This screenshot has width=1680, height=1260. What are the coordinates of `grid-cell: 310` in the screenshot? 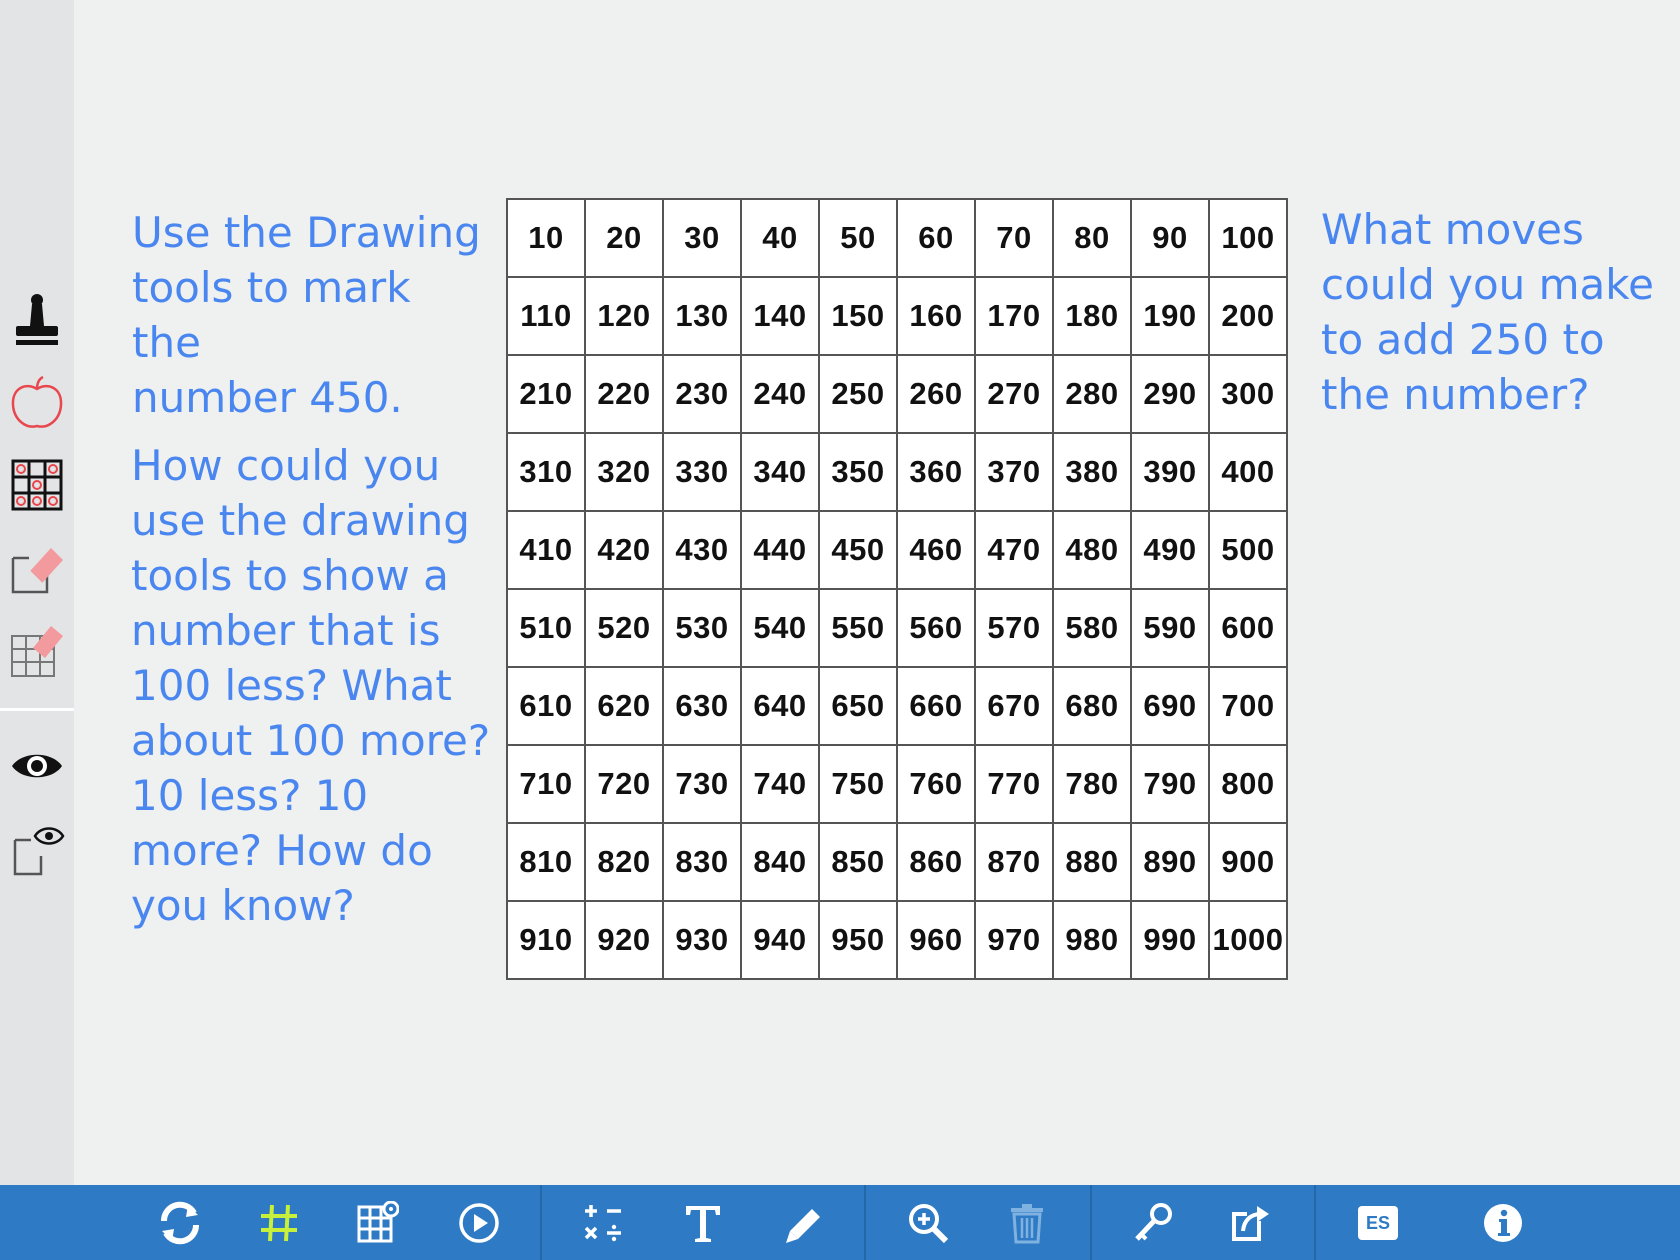 It's located at (546, 472).